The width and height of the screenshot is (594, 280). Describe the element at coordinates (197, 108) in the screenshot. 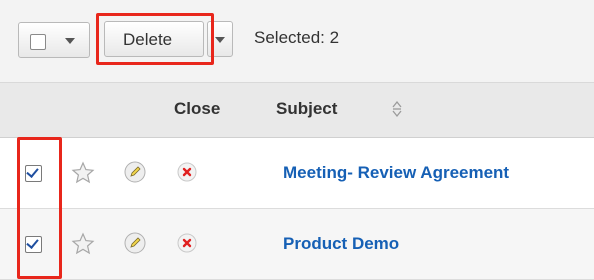

I see `column-header-close: Close` at that location.